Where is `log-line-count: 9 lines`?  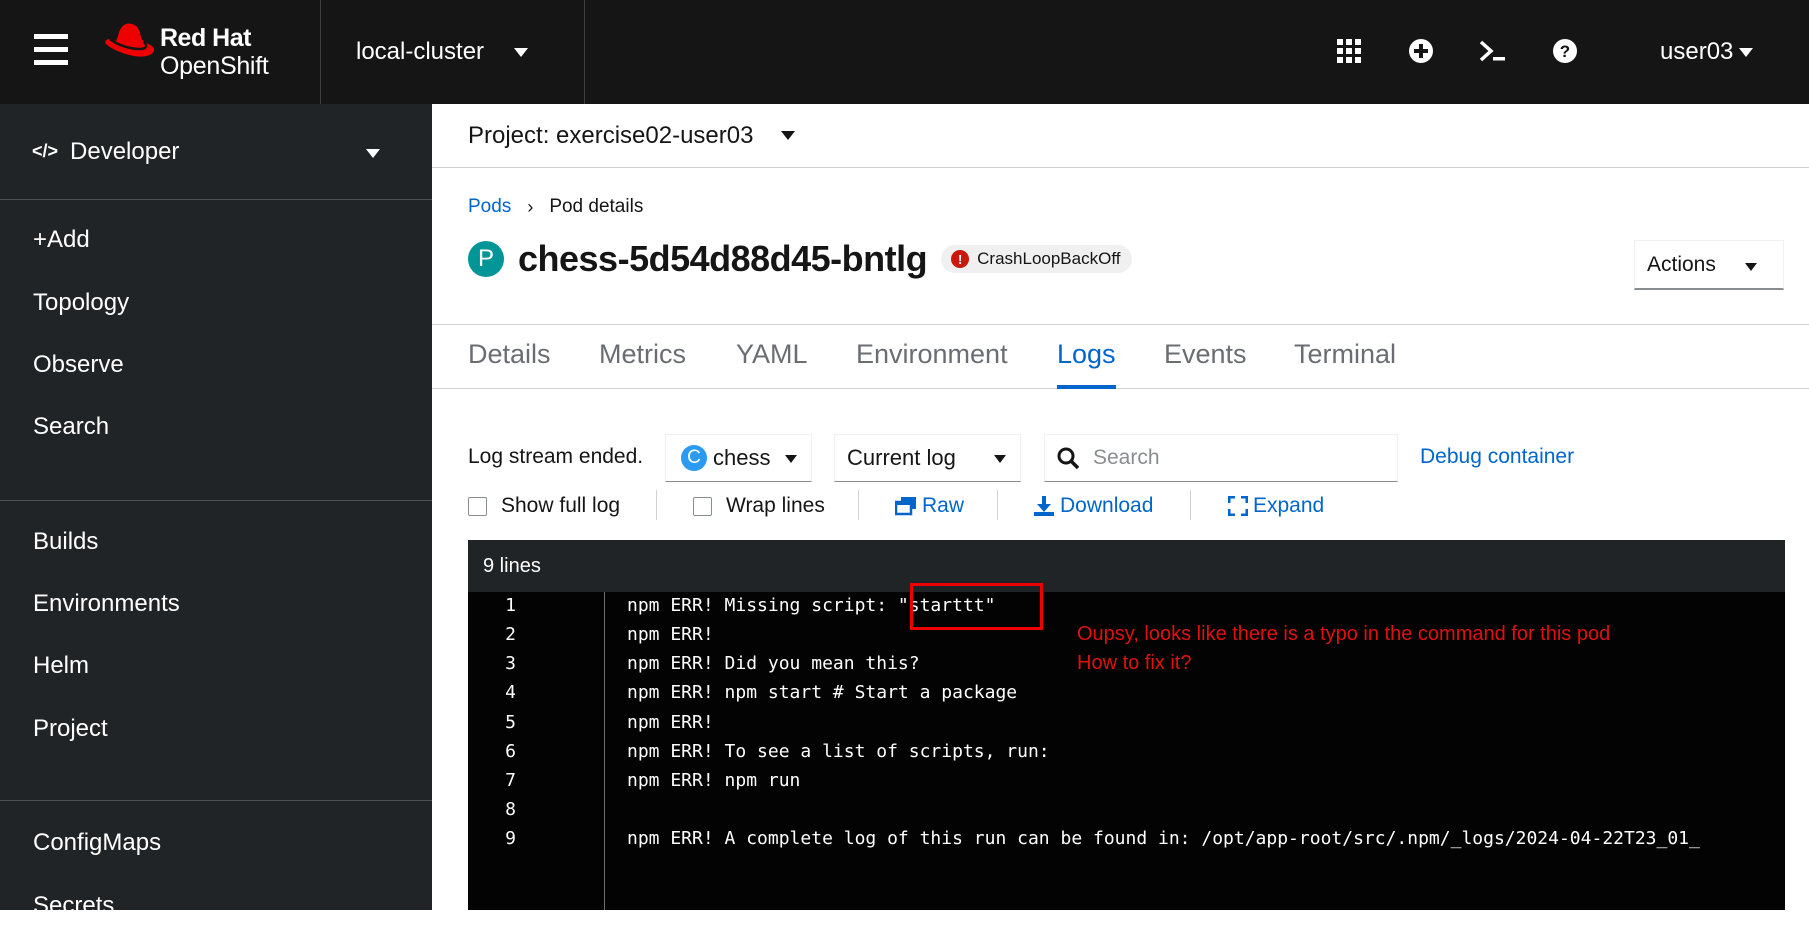 log-line-count: 9 lines is located at coordinates (1126, 566).